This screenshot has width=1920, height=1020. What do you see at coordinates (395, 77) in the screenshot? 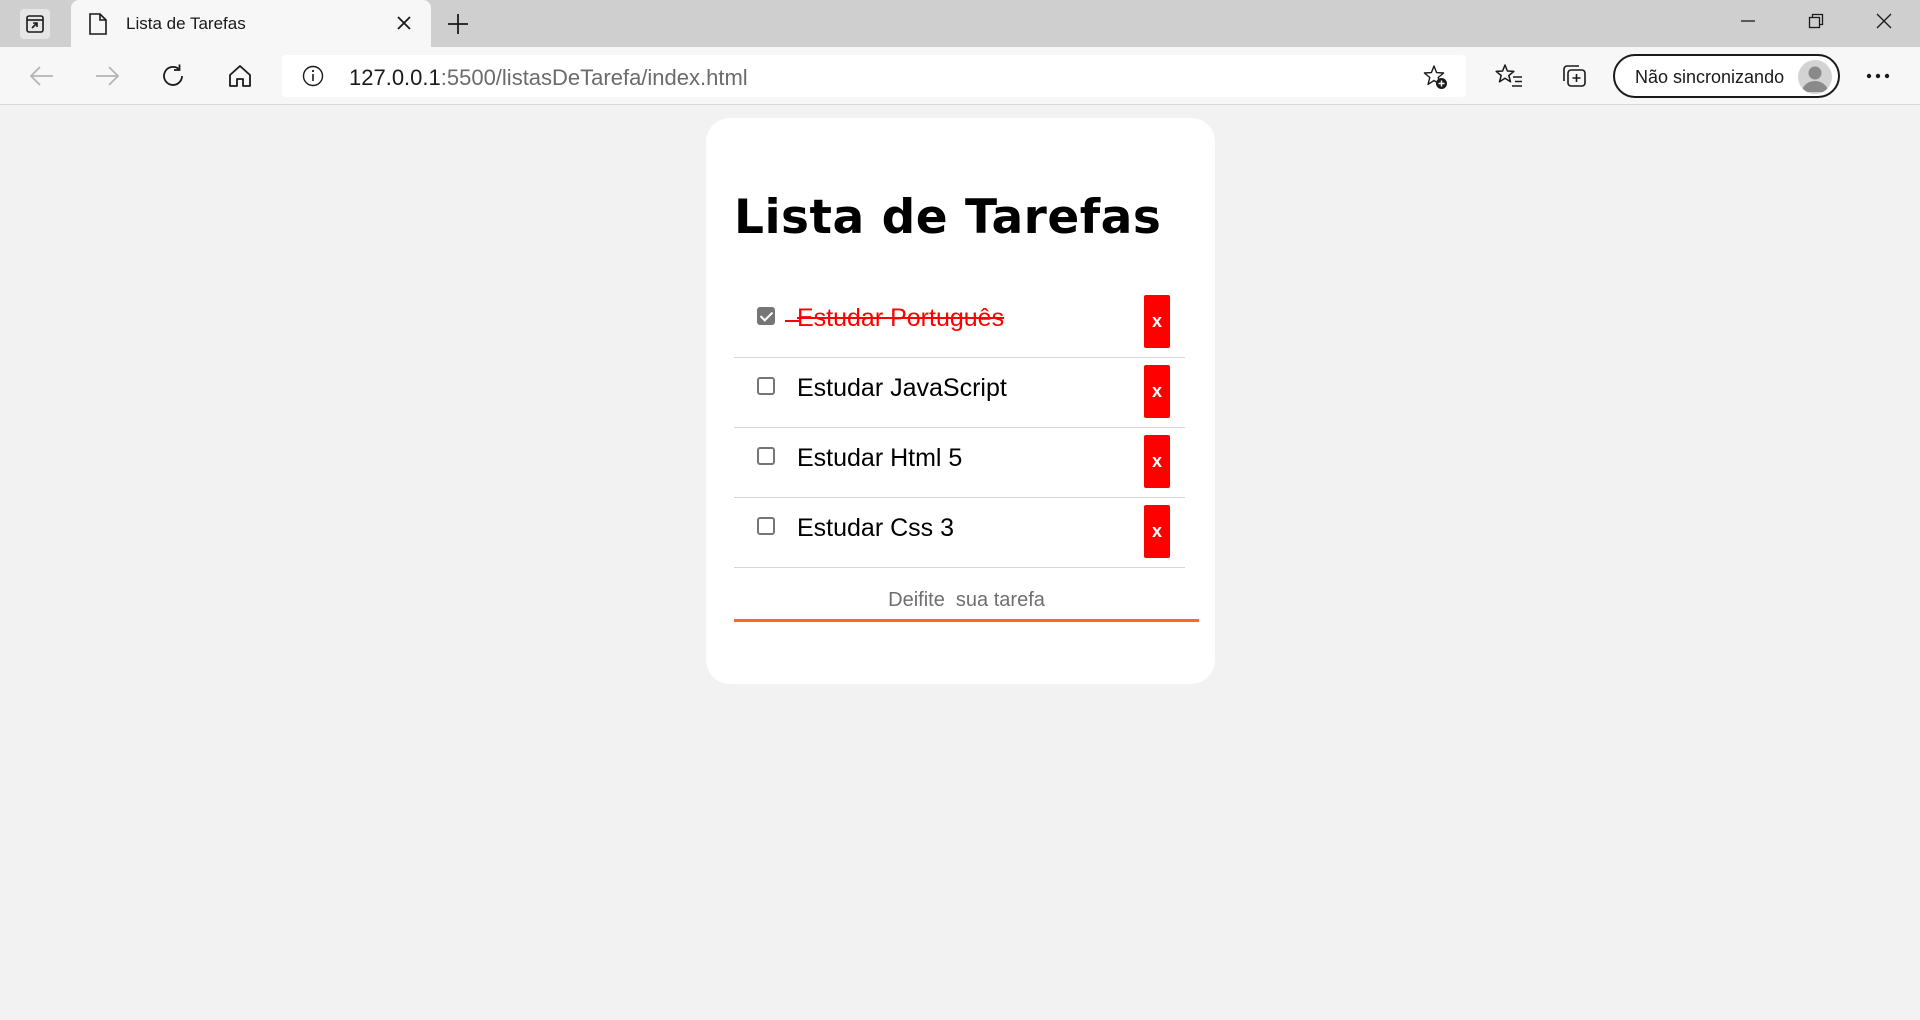
I see `url-host: 127.0.0.1` at bounding box center [395, 77].